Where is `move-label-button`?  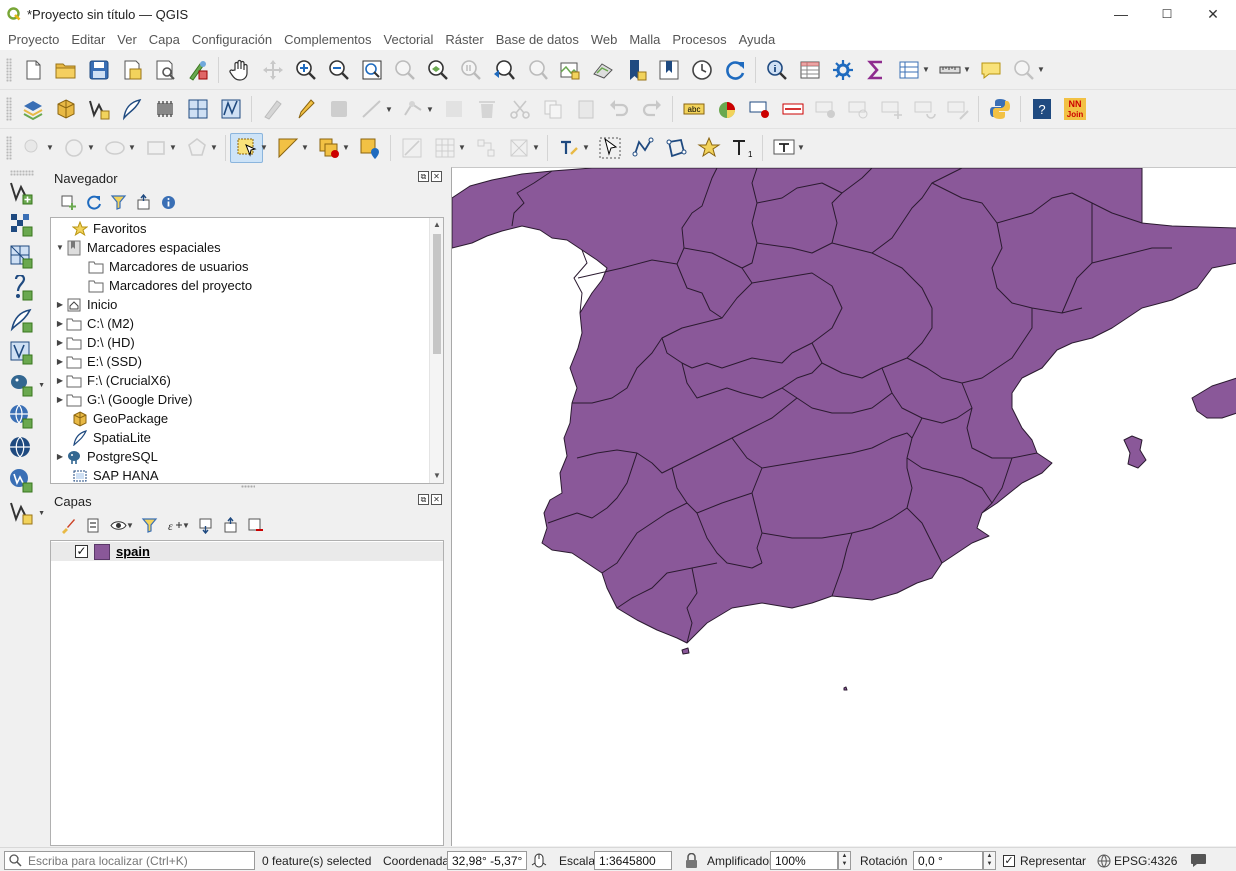
move-label-button is located at coordinates (891, 109).